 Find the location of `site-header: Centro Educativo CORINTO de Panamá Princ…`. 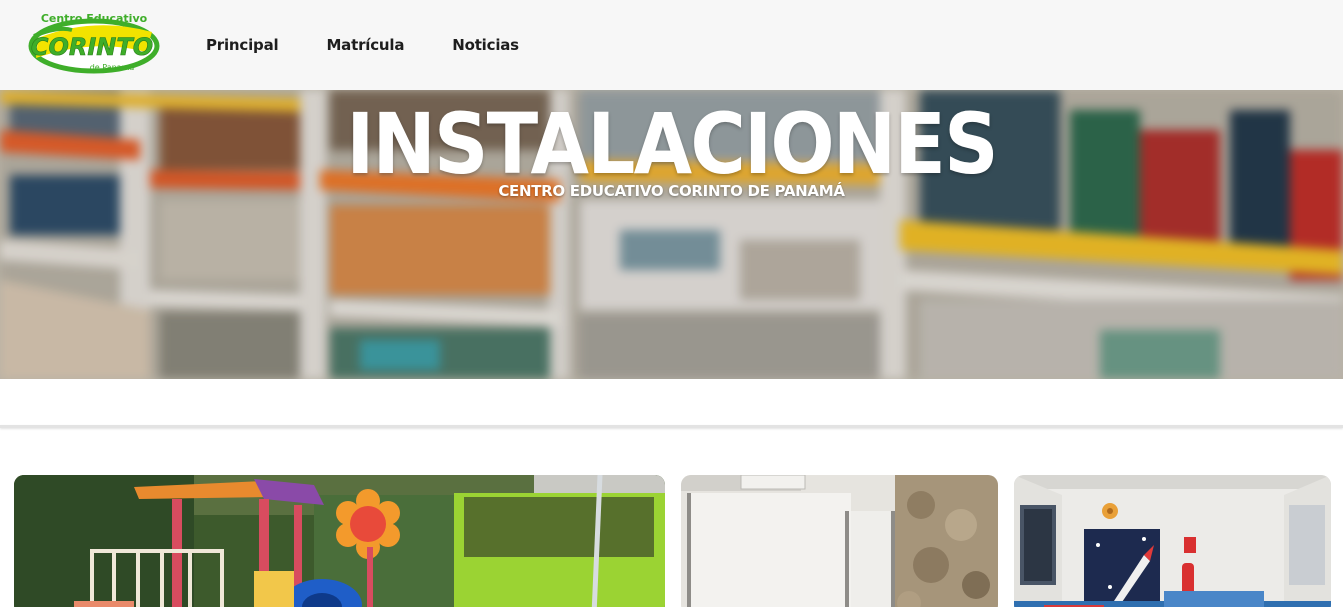

site-header: Centro Educativo CORINTO de Panamá Princ… is located at coordinates (671, 45).